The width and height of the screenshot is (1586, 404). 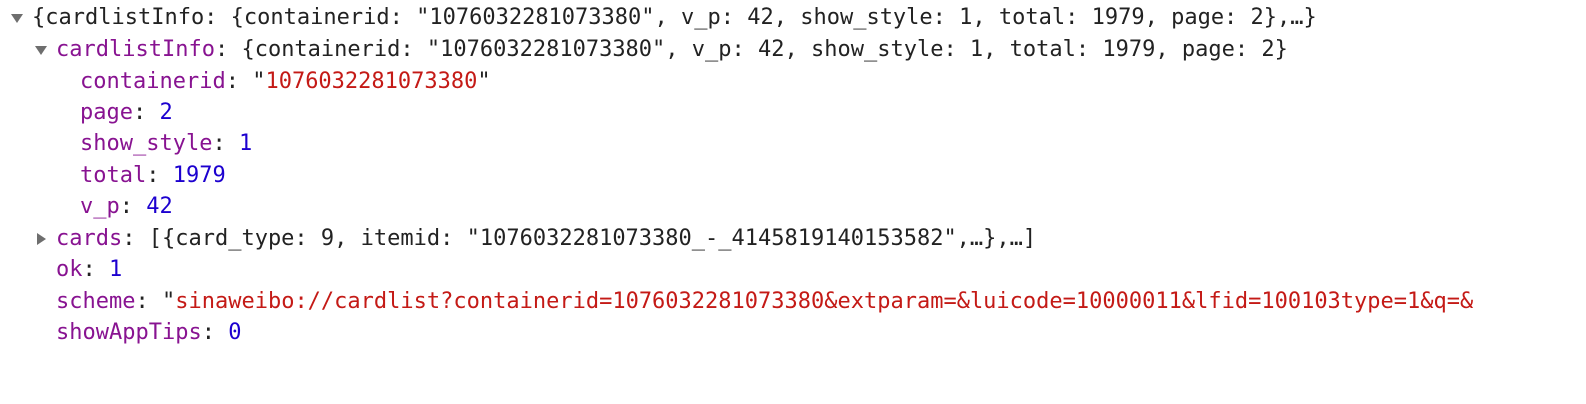 I want to click on property-ok: ok: 1, so click(x=89, y=270).